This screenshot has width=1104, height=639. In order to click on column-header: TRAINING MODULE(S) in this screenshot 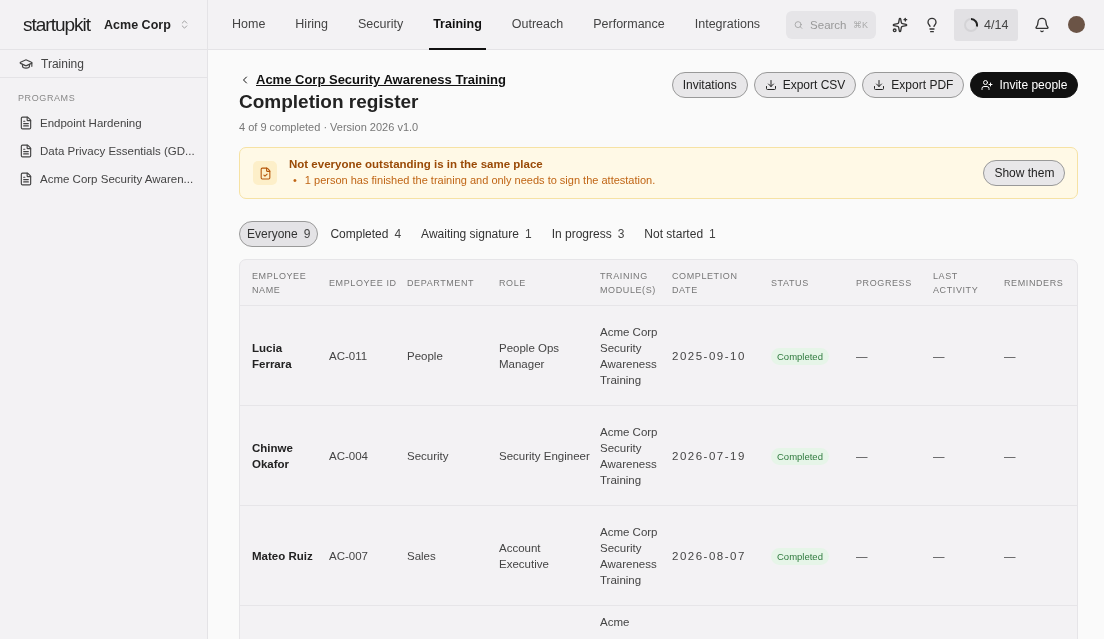, I will do `click(628, 283)`.